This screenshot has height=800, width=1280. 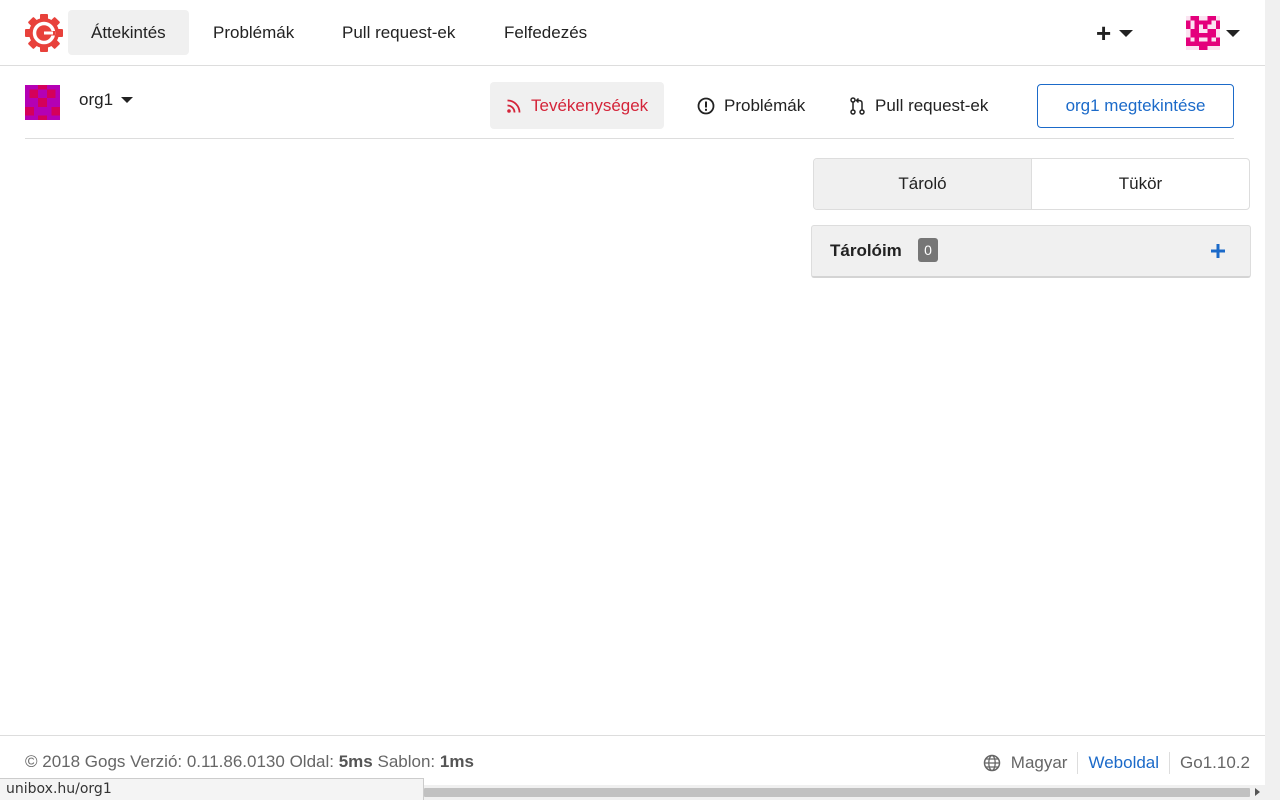 What do you see at coordinates (932, 105) in the screenshot?
I see `tab-pull-requests-label: Pull request-ek` at bounding box center [932, 105].